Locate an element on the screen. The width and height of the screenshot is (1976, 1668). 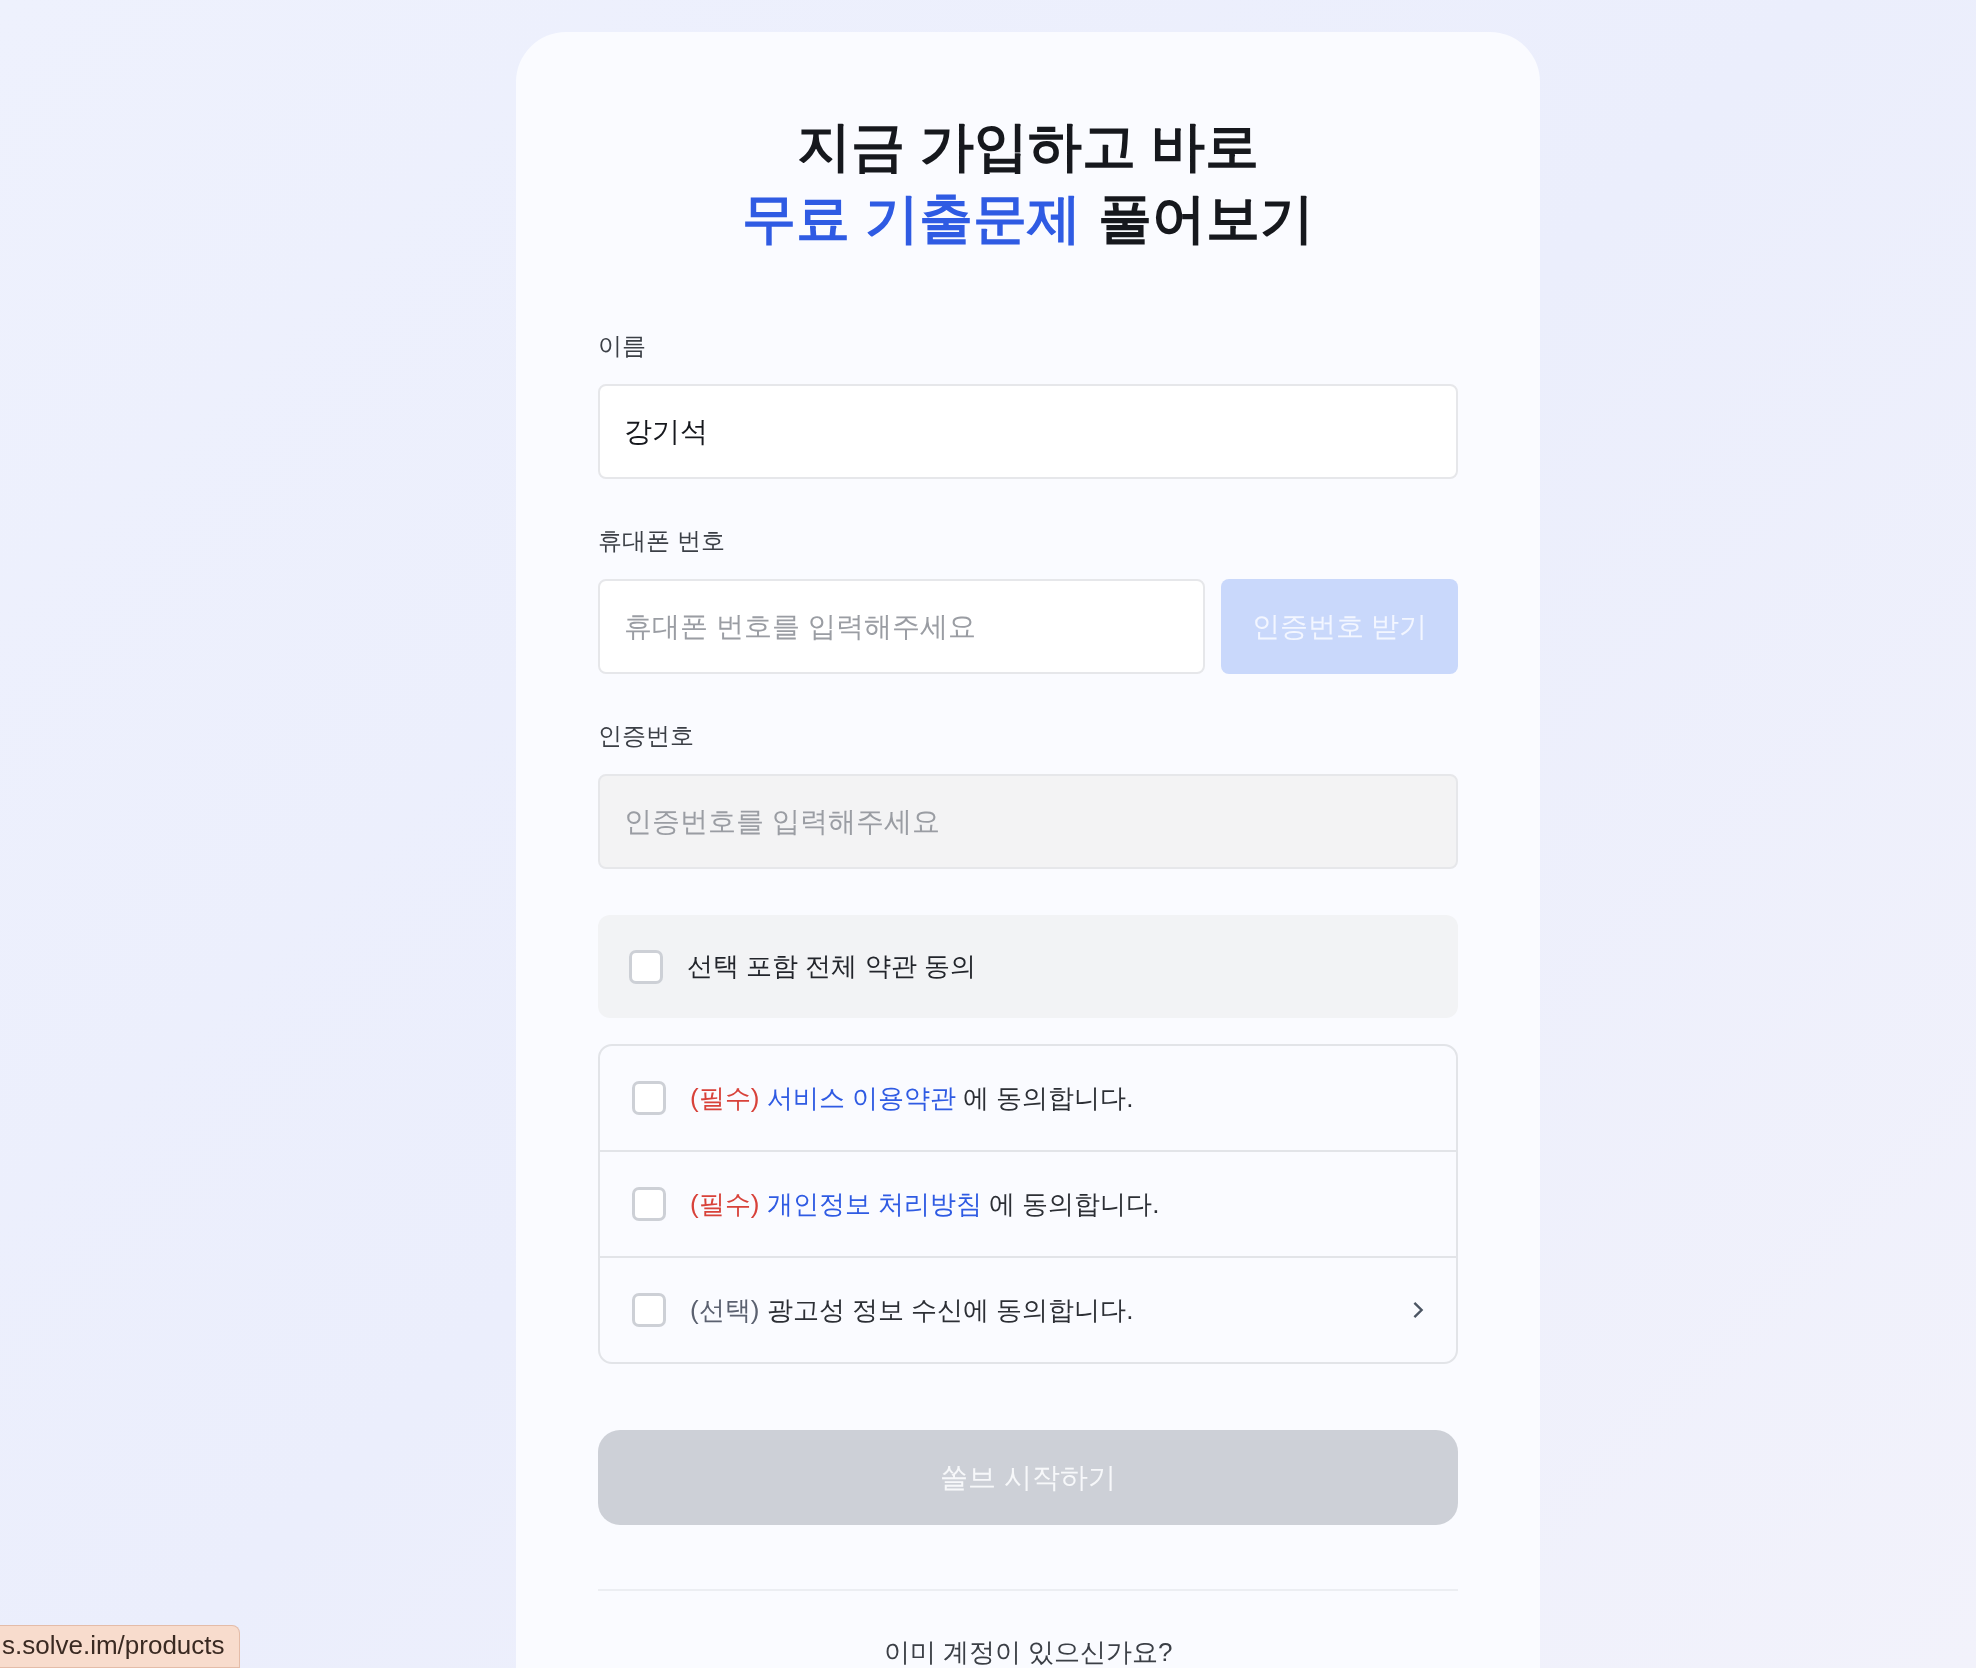
chevron-right-icon is located at coordinates (1418, 1310).